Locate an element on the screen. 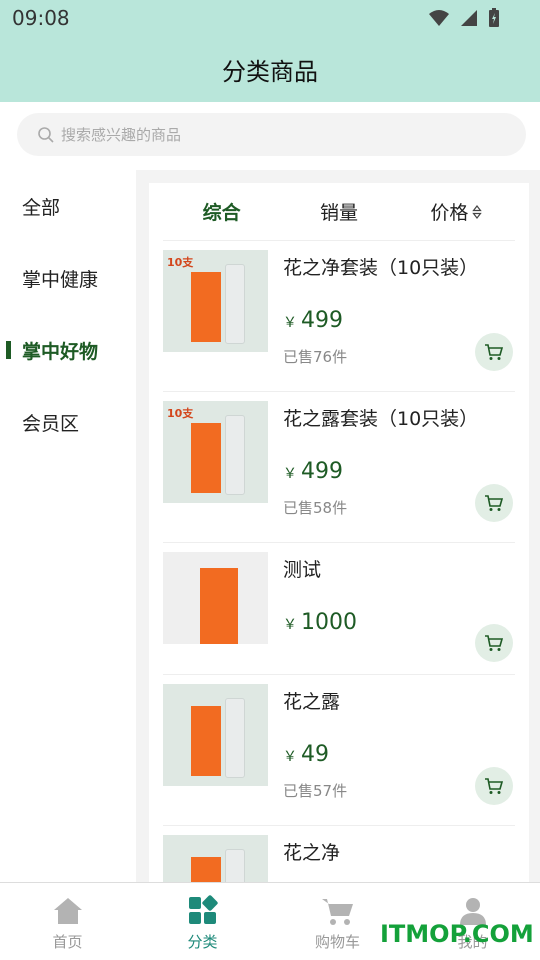 This screenshot has width=540, height=960. sort-tab-price: 价格 is located at coordinates (456, 211).